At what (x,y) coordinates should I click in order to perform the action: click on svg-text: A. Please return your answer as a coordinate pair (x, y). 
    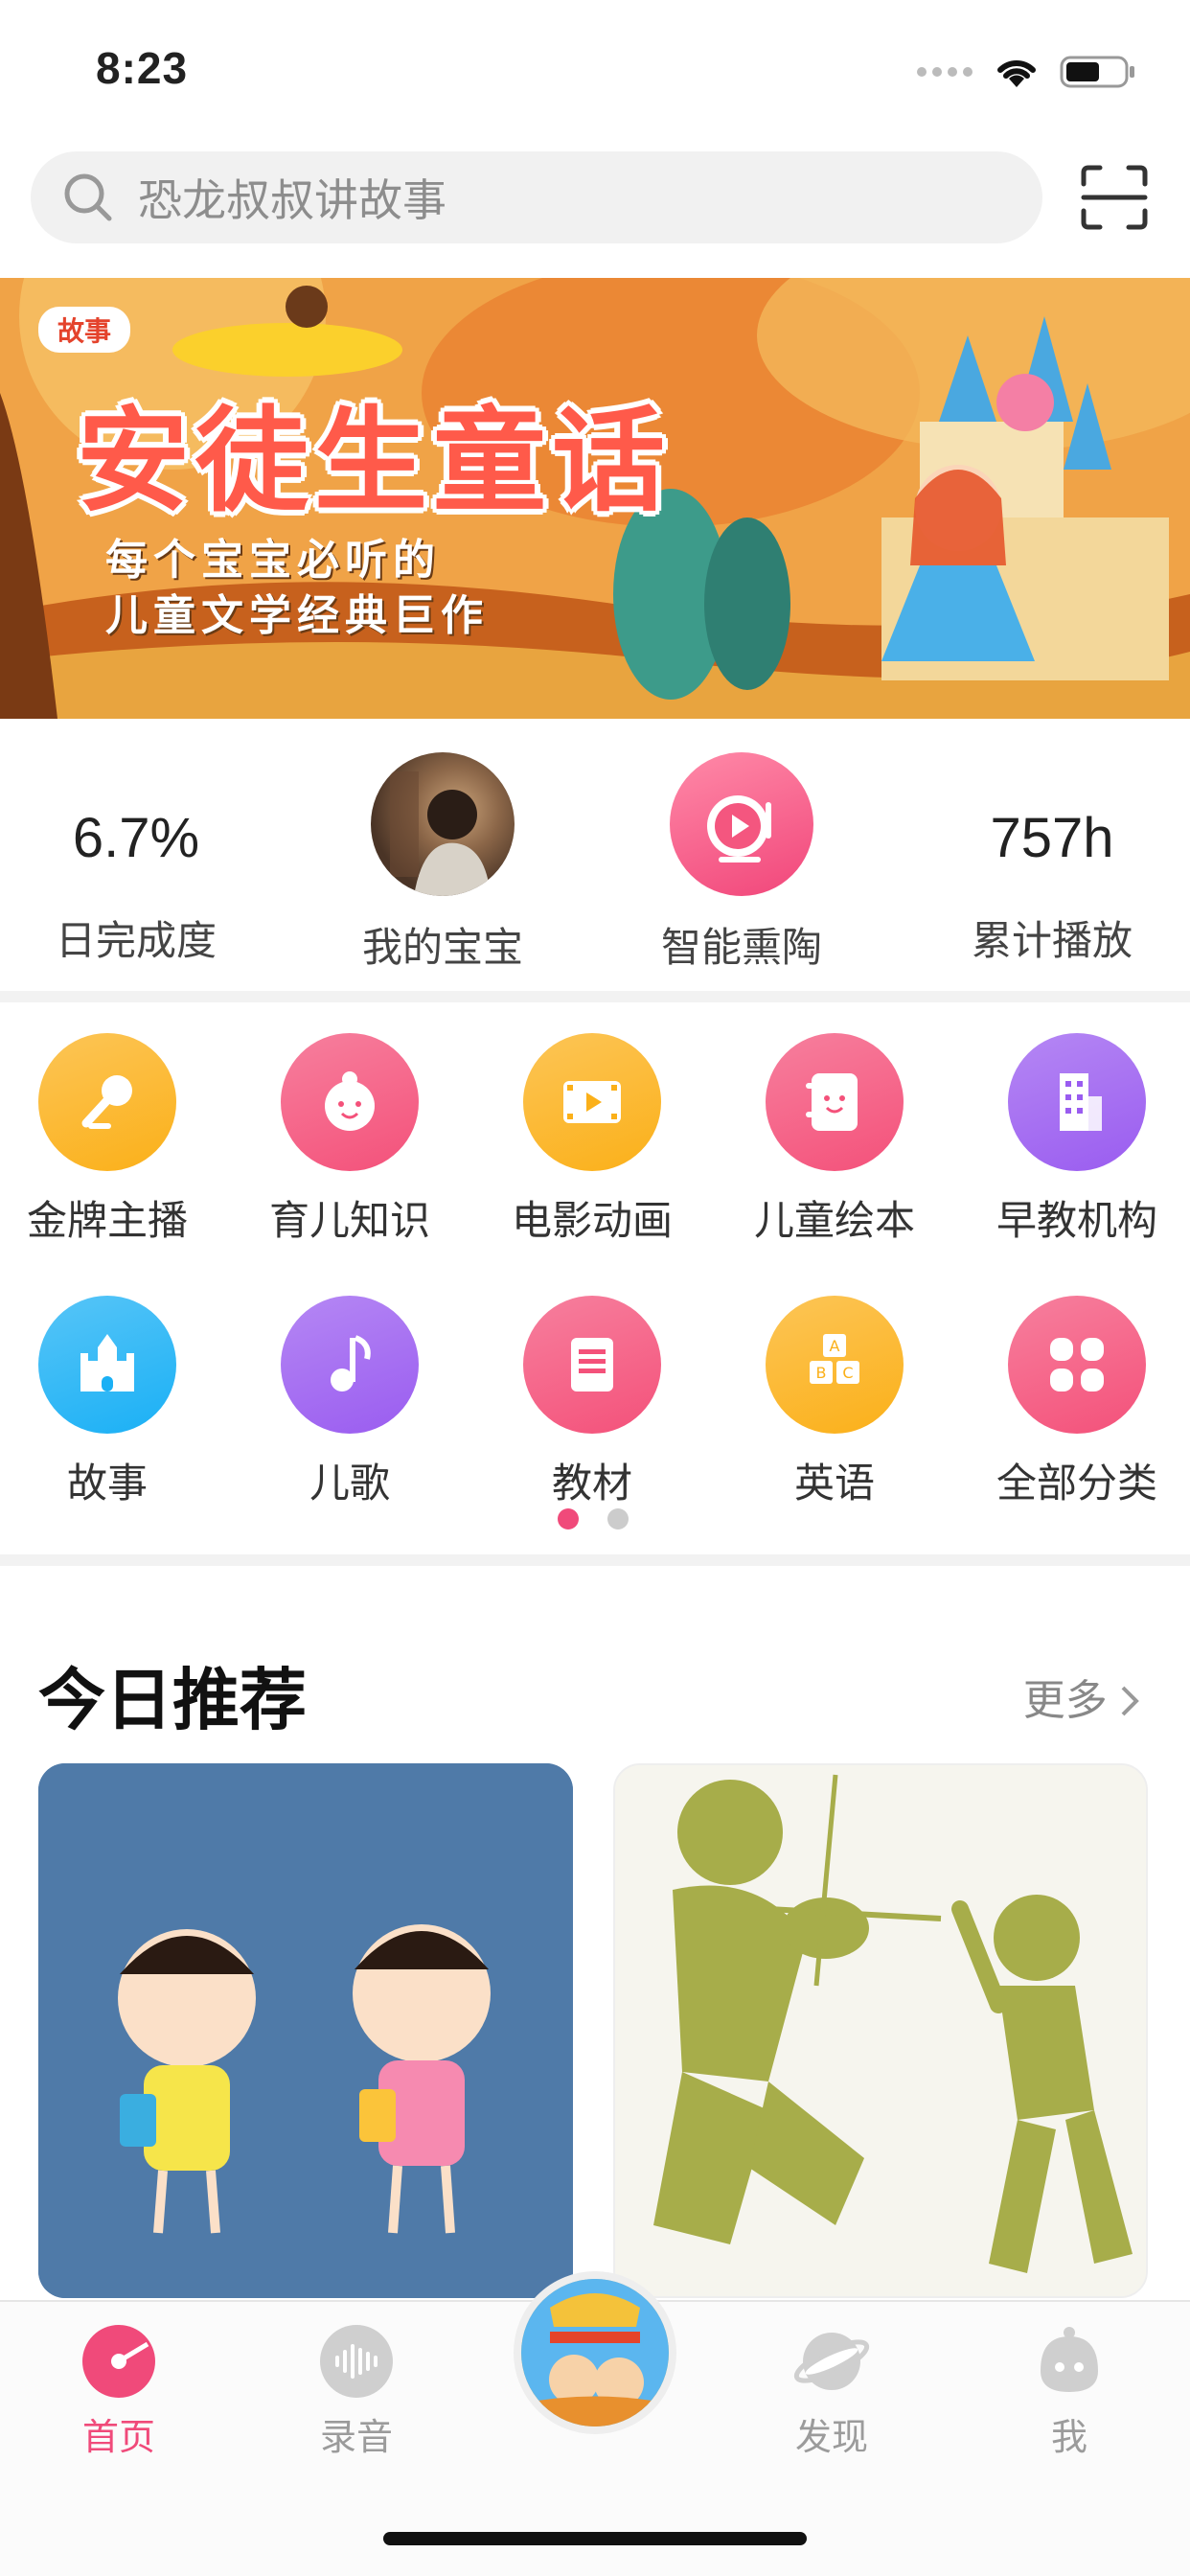
    Looking at the image, I should click on (835, 1346).